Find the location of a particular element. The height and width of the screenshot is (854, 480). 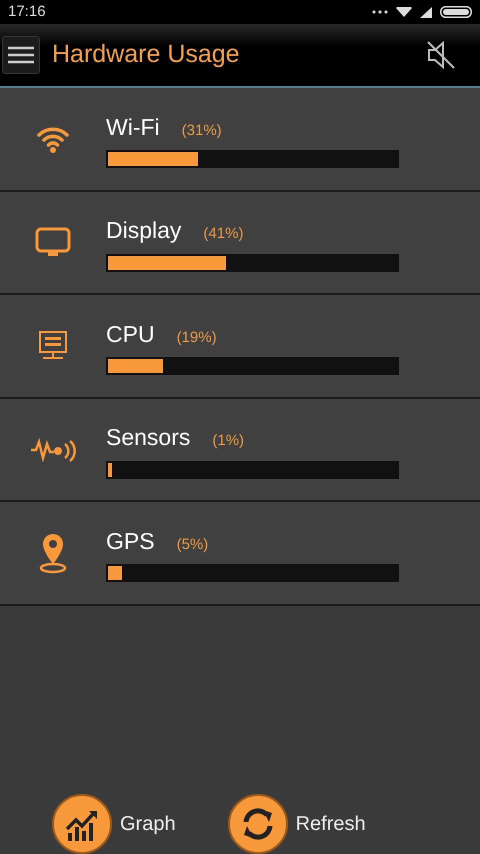

menu-button is located at coordinates (21, 55).